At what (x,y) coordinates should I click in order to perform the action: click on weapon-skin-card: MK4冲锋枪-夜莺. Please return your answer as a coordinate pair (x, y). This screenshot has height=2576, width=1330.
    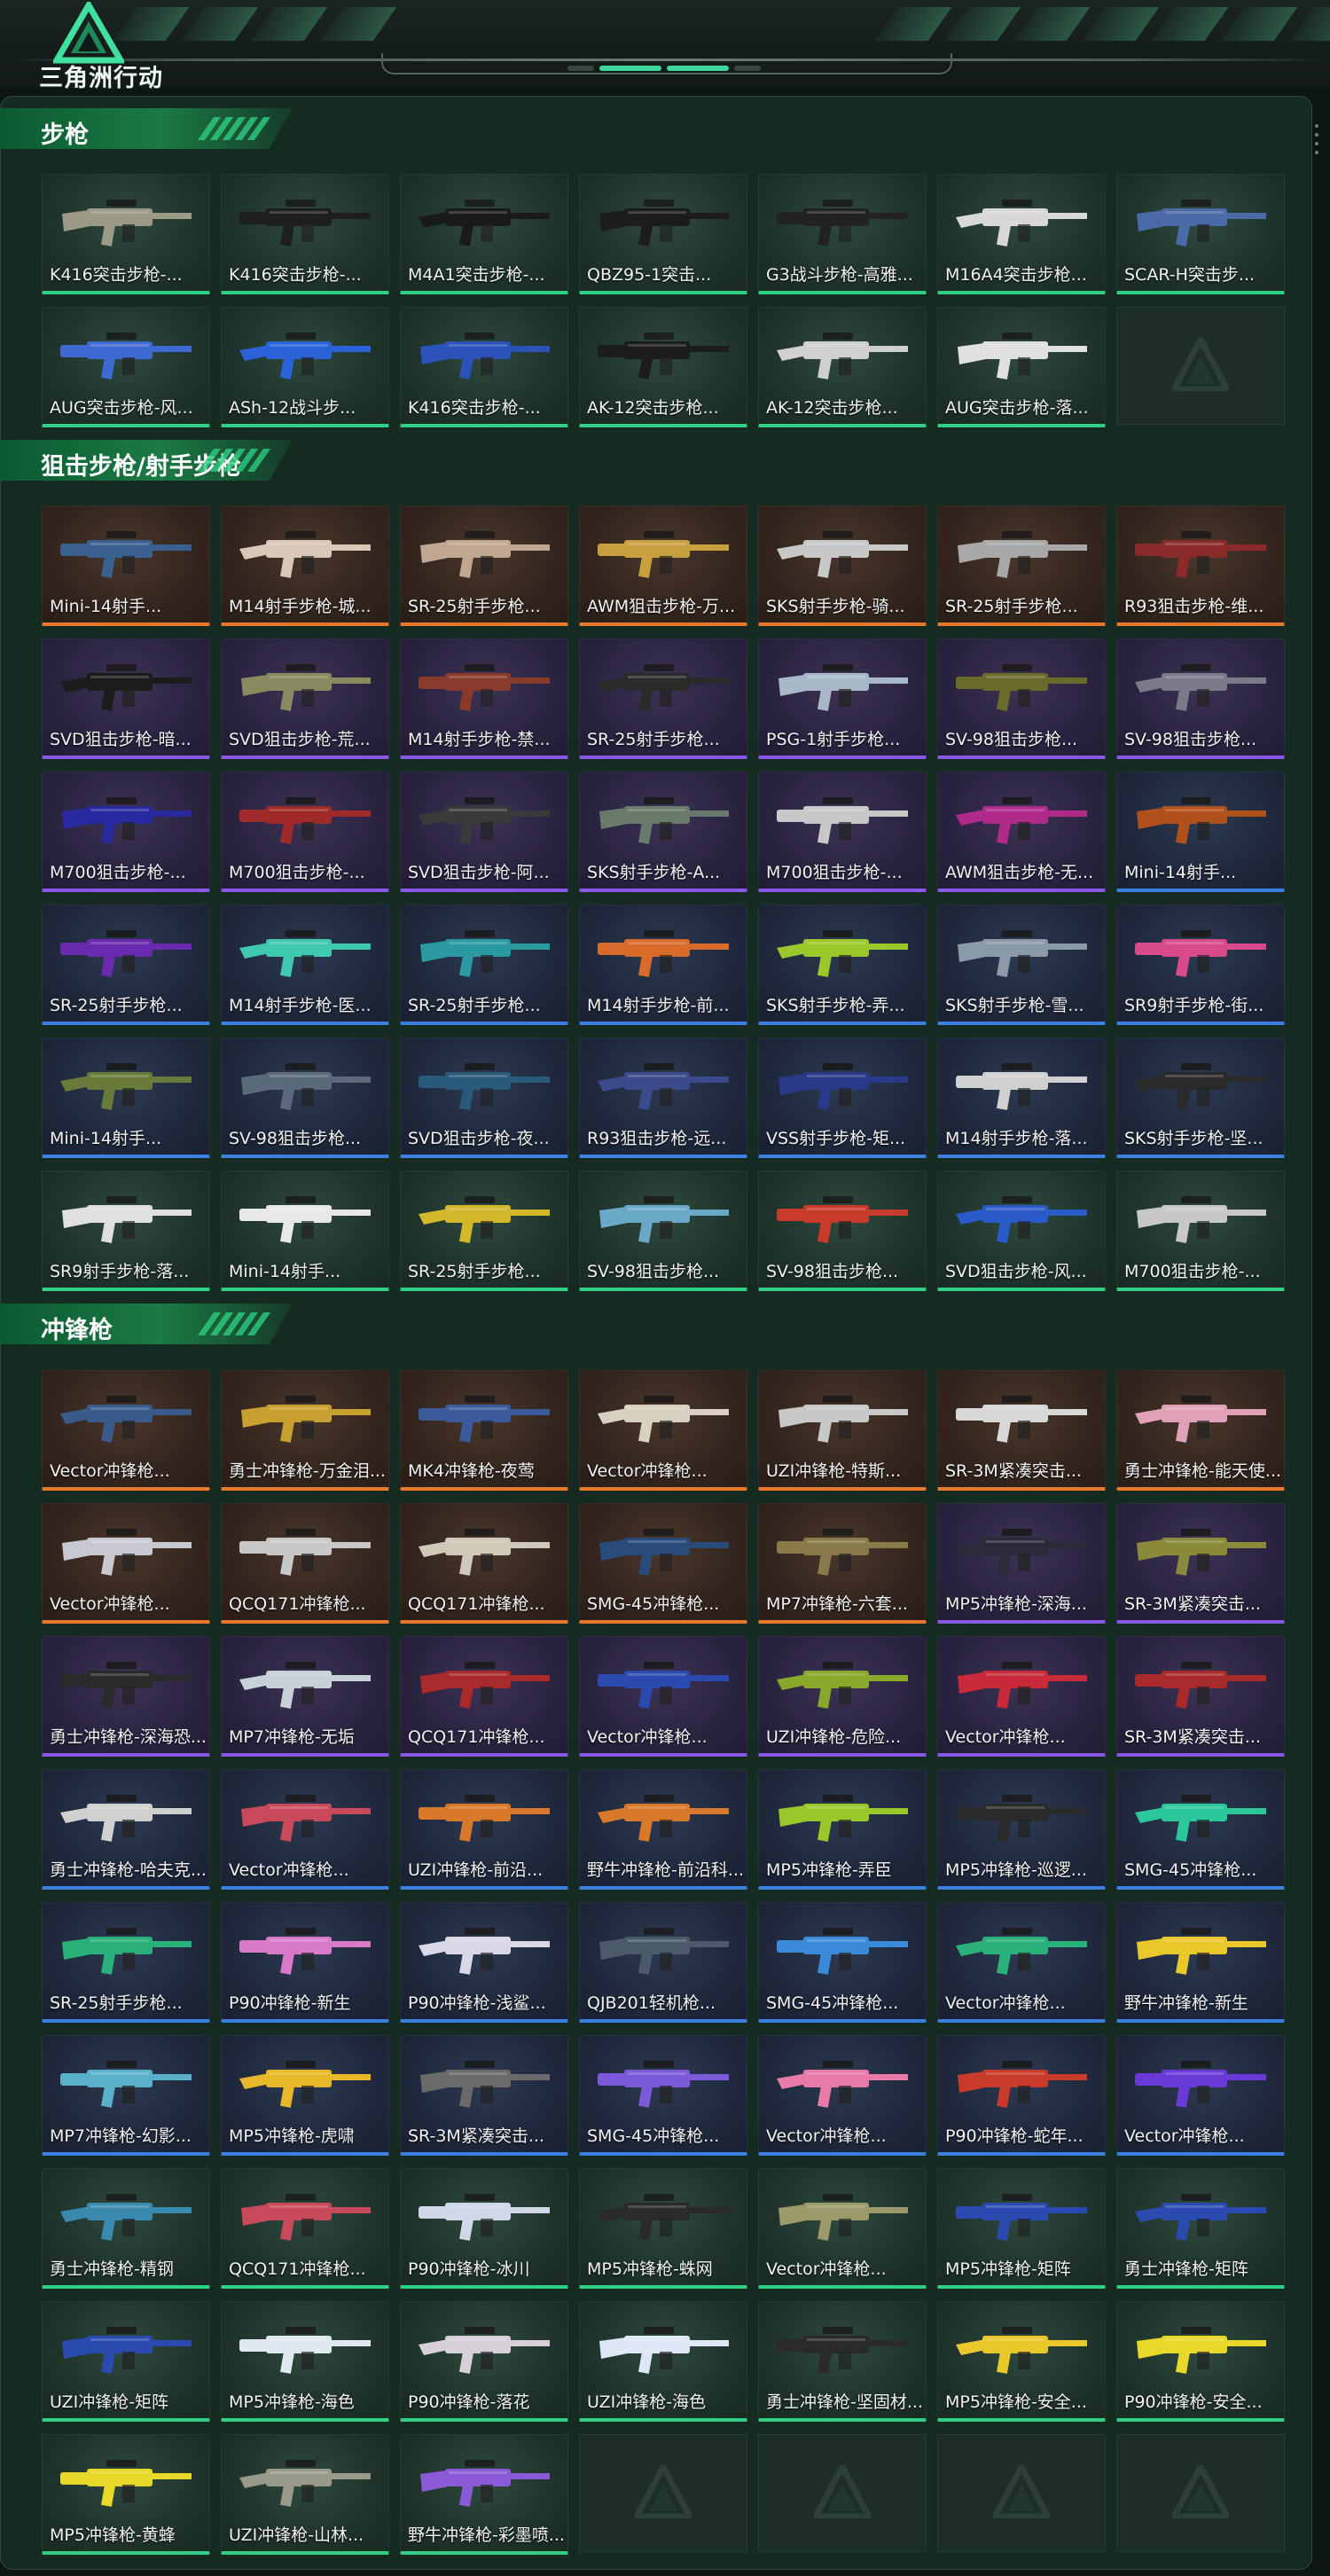
    Looking at the image, I should click on (484, 1430).